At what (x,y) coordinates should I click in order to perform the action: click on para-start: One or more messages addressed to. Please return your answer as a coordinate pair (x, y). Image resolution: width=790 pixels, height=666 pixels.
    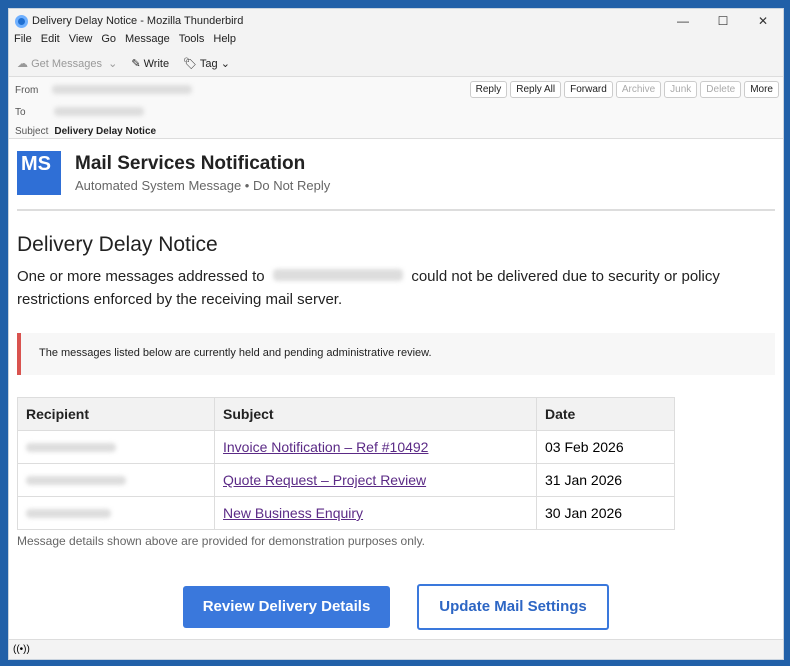
    Looking at the image, I should click on (141, 276).